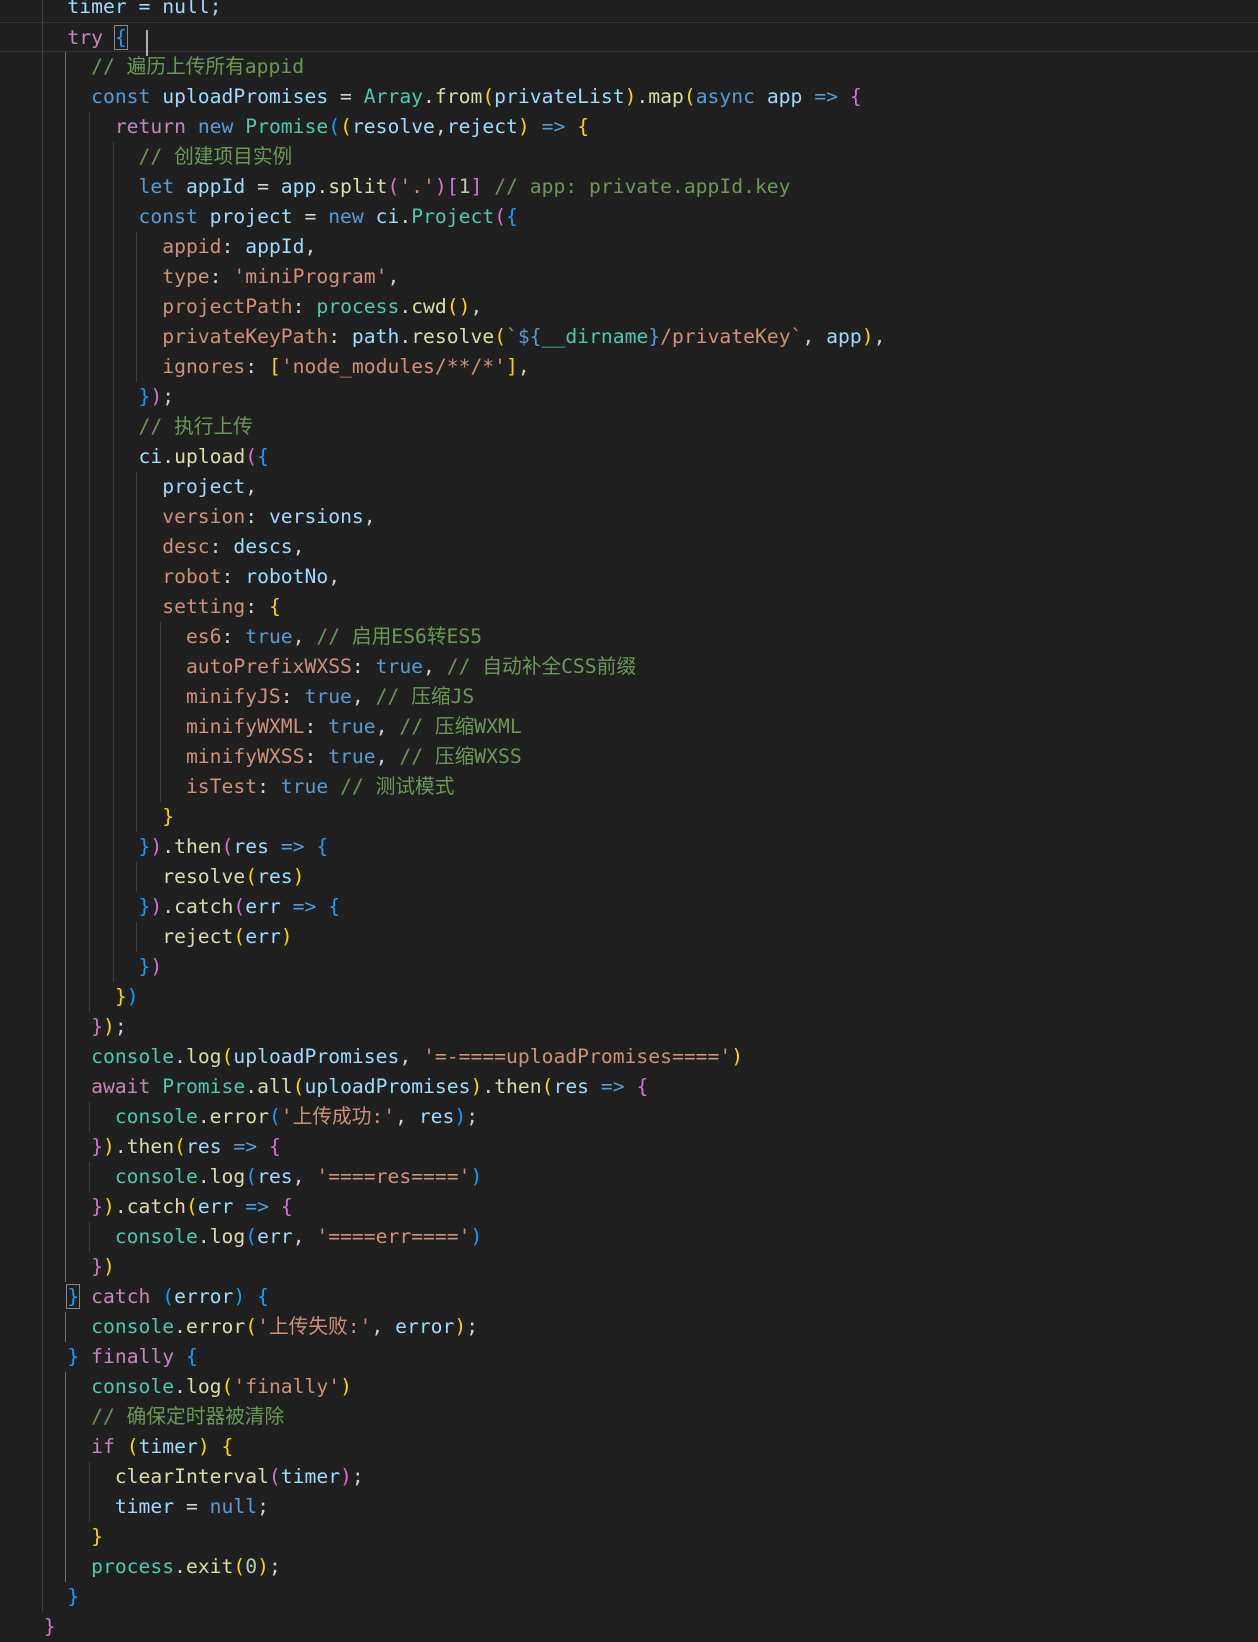 This screenshot has height=1642, width=1258. Describe the element at coordinates (192, 246) in the screenshot. I see `code-token: appid` at that location.